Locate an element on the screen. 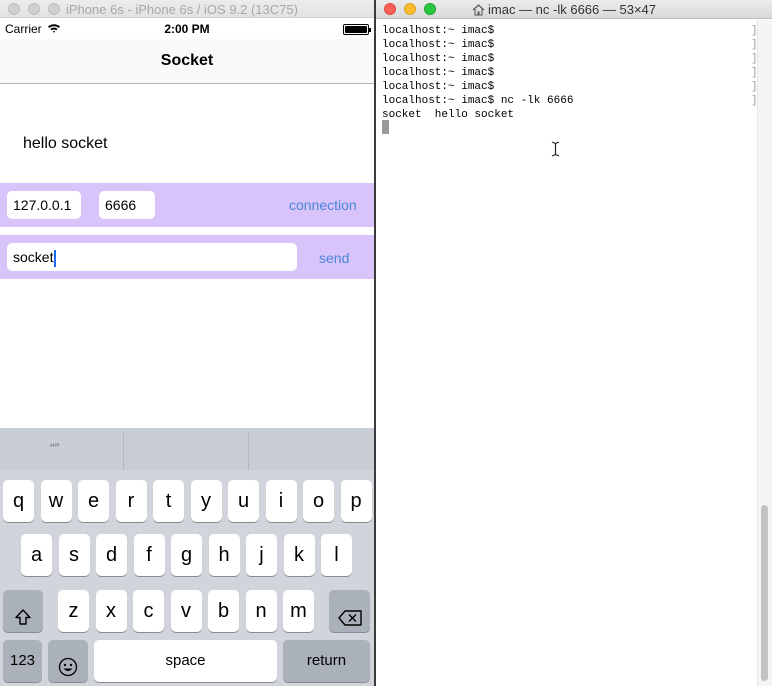 The image size is (772, 686). message-field: socket is located at coordinates (152, 257).